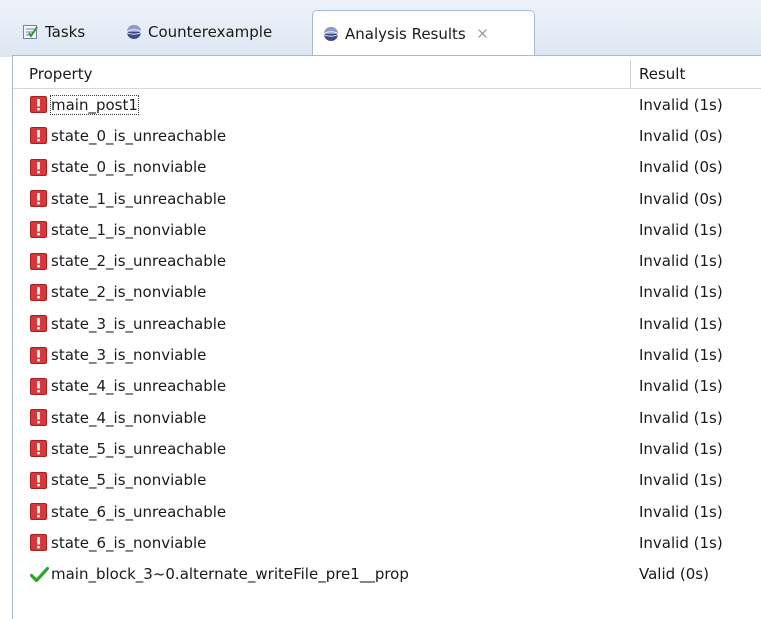 The image size is (761, 619). Describe the element at coordinates (129, 292) in the screenshot. I see `property-name: state_2_is_nonviable` at that location.